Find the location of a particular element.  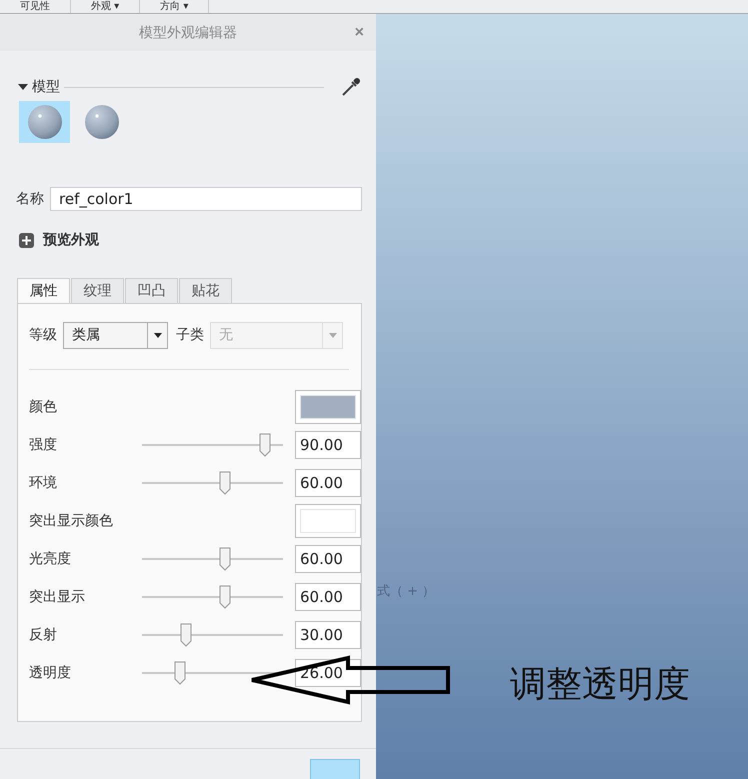

name-field: ref_color1 is located at coordinates (206, 199).